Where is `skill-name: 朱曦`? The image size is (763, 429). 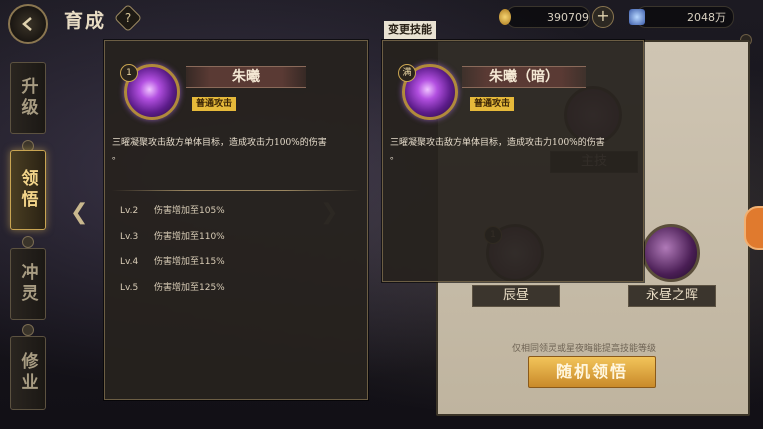
skill-name: 朱曦 is located at coordinates (246, 77).